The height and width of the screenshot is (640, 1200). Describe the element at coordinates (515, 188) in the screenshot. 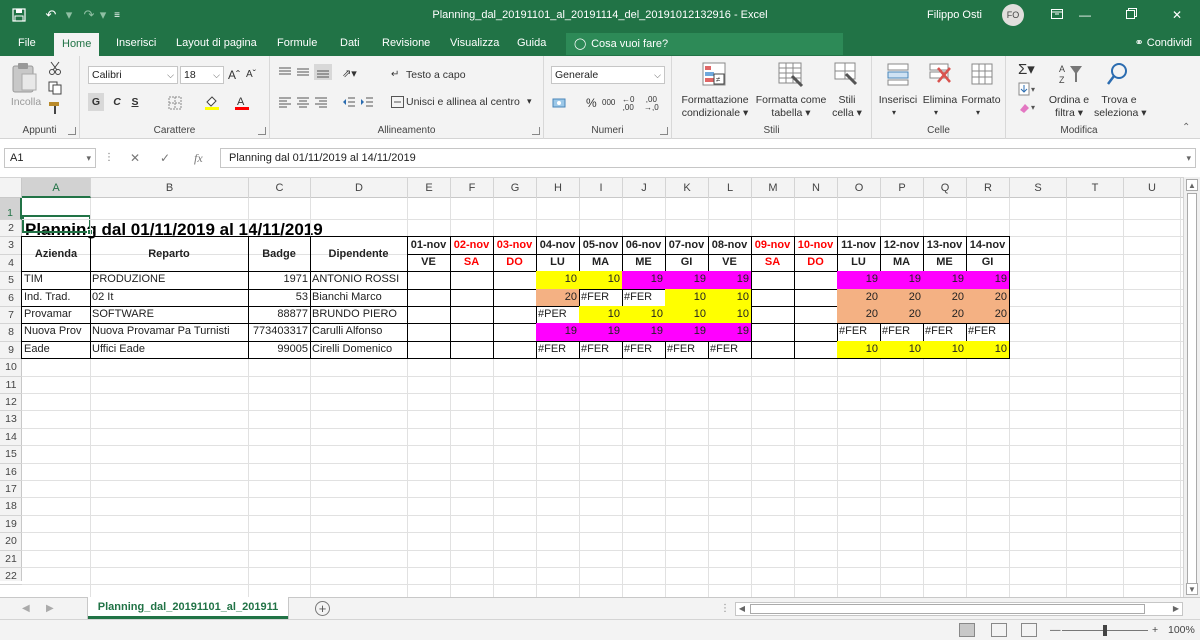

I see `column-header-g: G` at that location.